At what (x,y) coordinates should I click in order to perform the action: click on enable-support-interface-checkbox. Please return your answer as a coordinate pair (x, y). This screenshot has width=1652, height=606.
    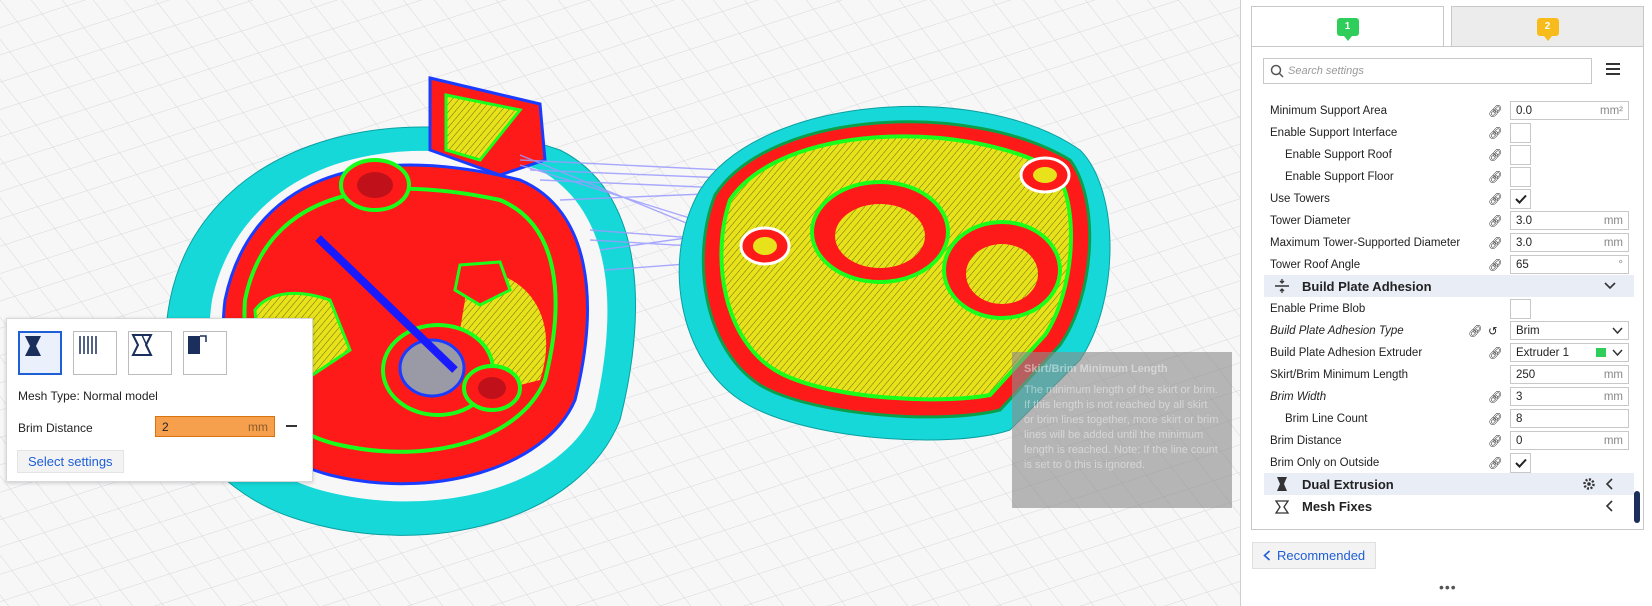
    Looking at the image, I should click on (1520, 132).